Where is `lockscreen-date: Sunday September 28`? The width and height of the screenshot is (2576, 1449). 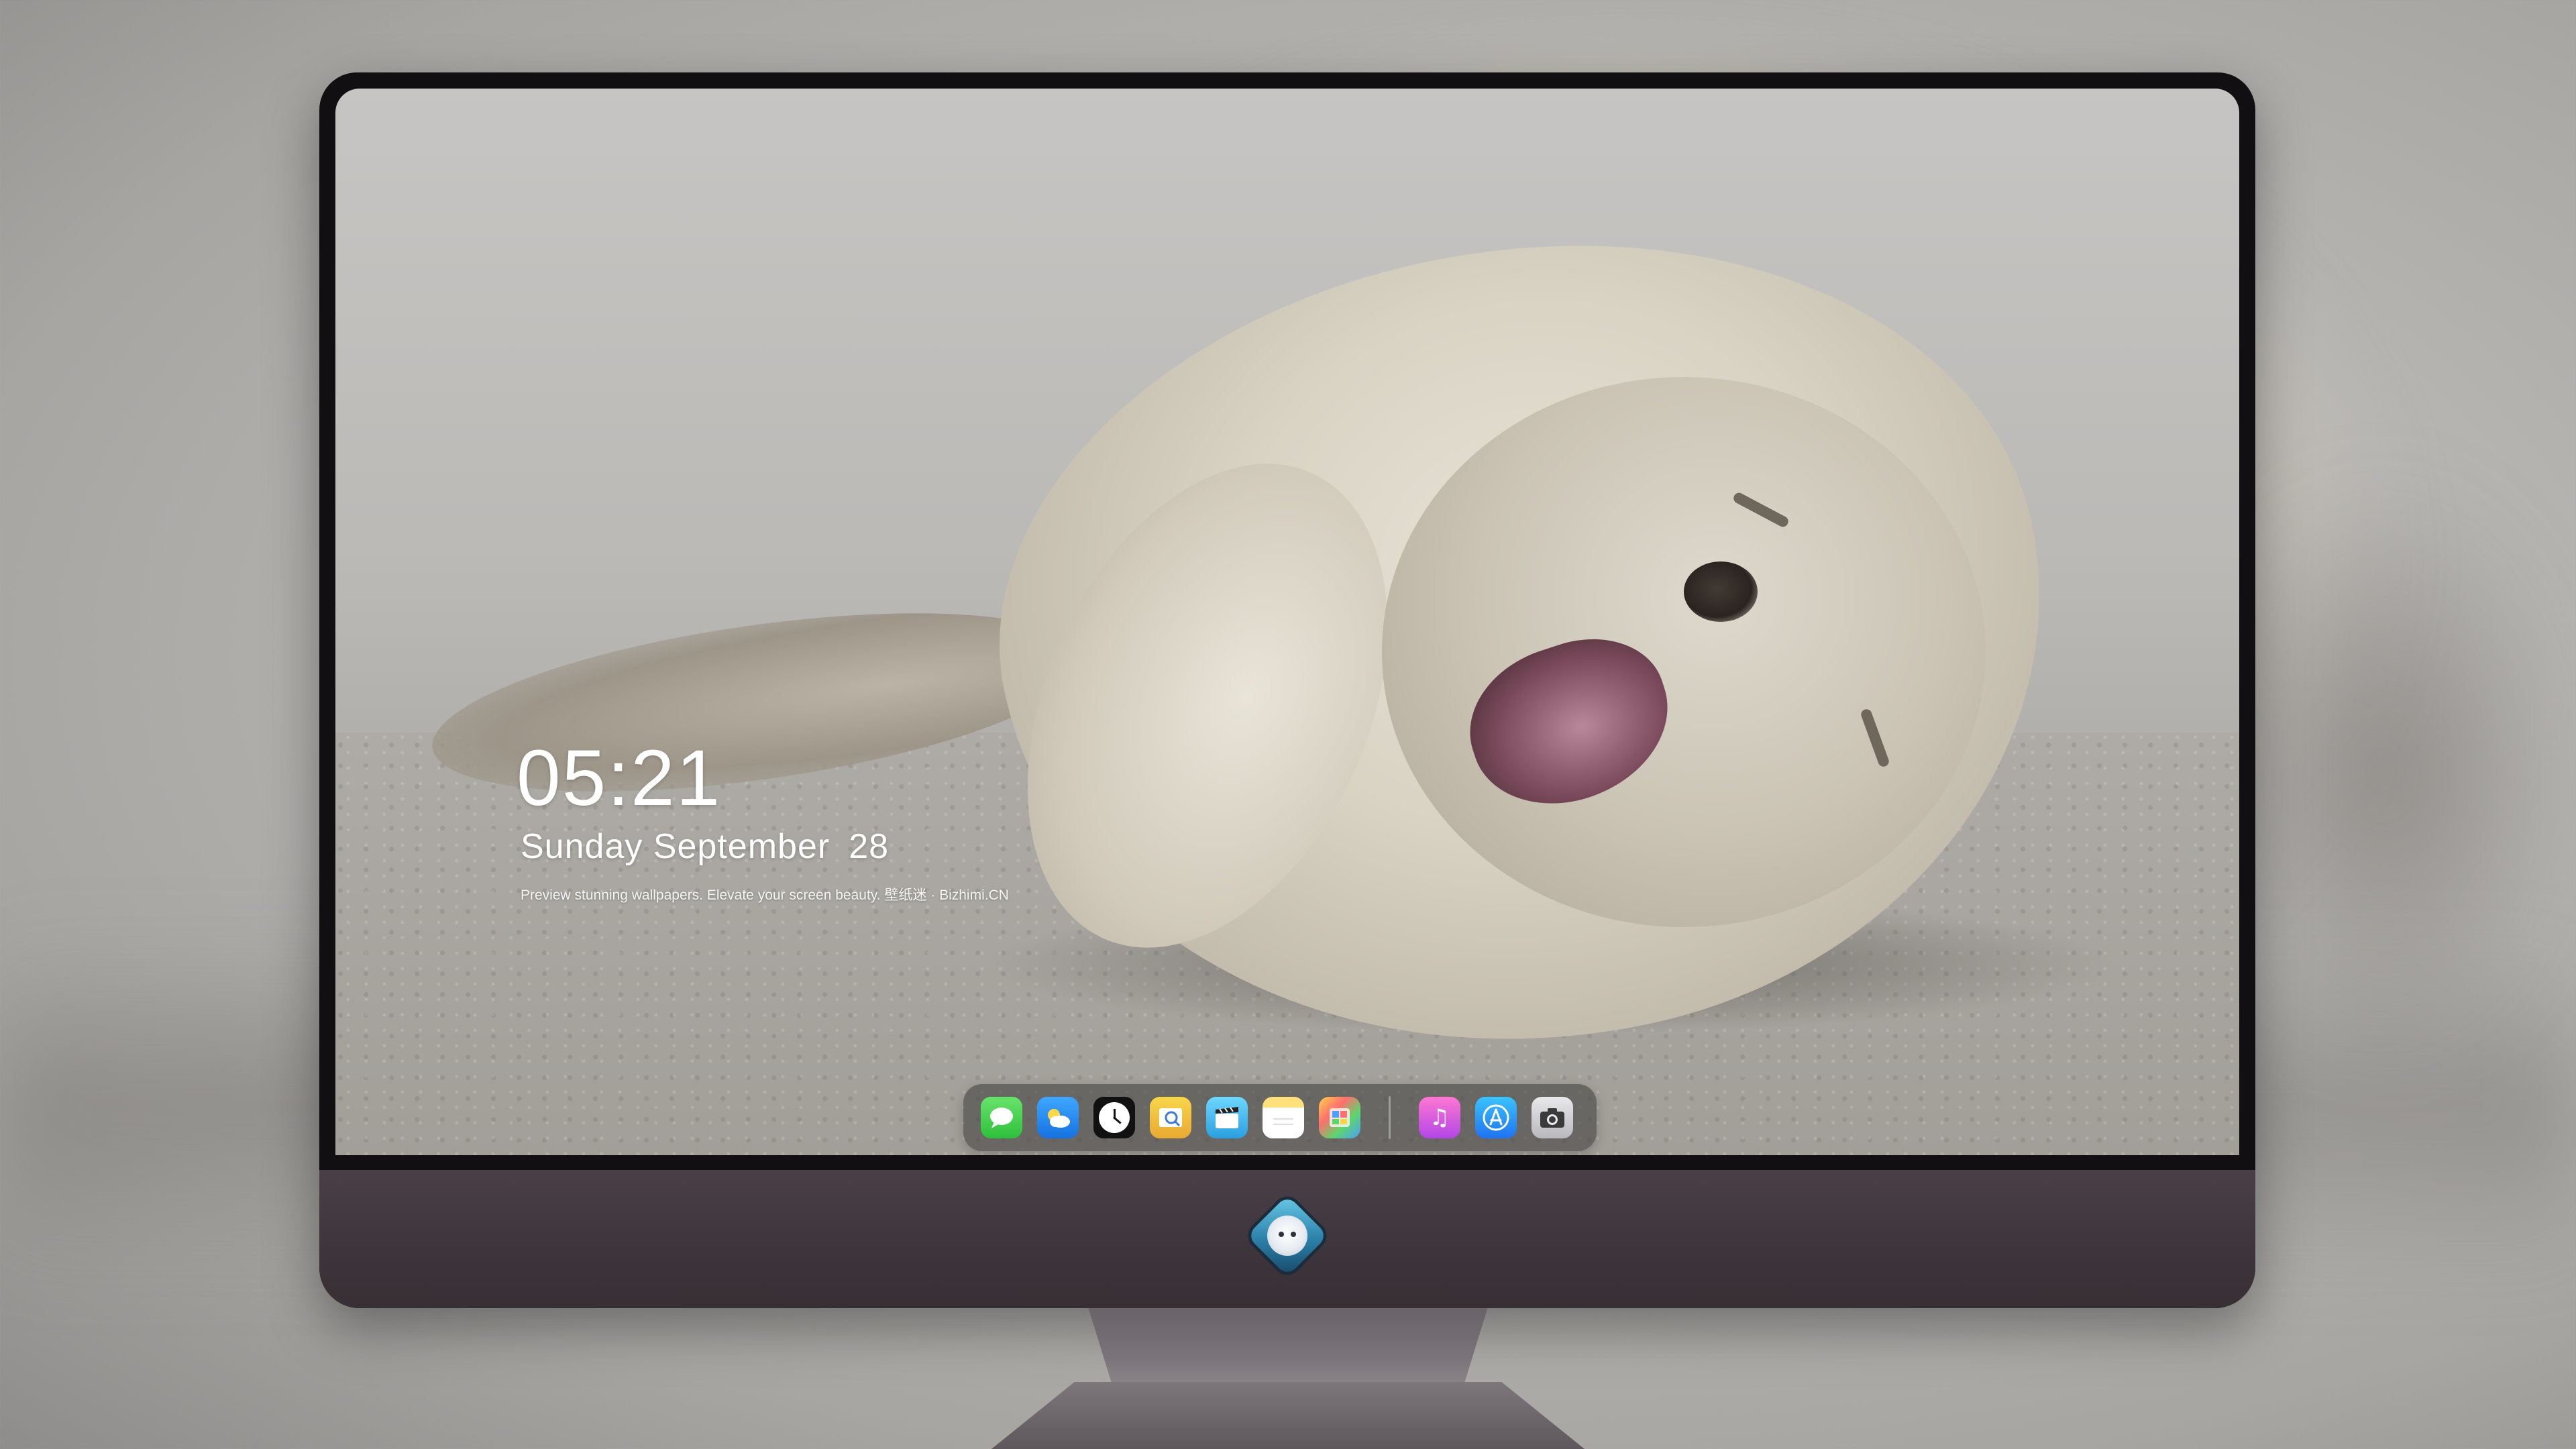 lockscreen-date: Sunday September 28 is located at coordinates (705, 846).